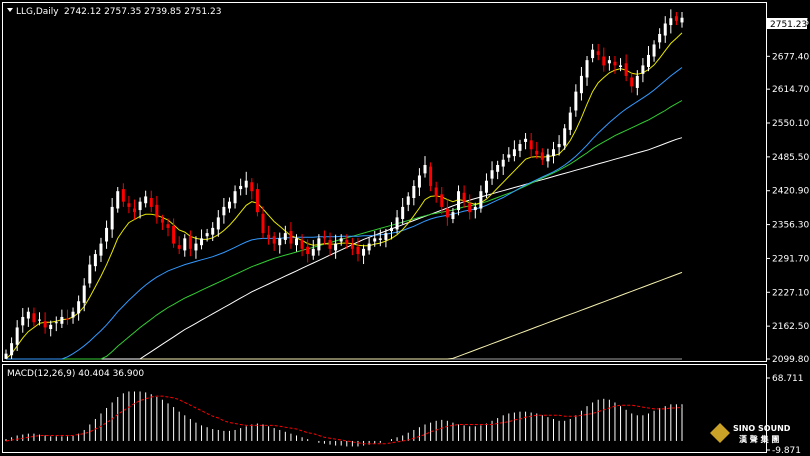 The width and height of the screenshot is (810, 456). I want to click on price-tick-label: 2485.50, so click(790, 158).